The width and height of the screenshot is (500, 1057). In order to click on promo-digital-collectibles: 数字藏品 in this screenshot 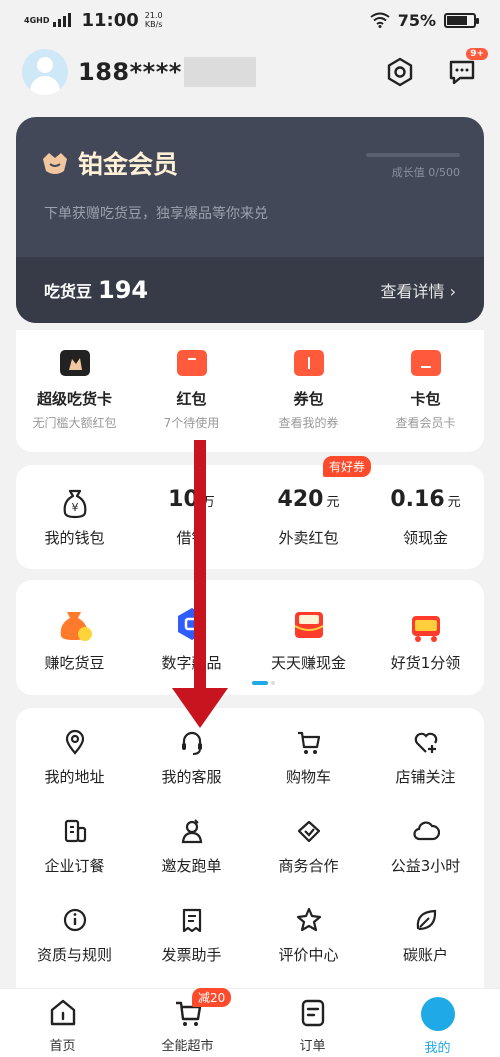, I will do `click(191, 637)`.